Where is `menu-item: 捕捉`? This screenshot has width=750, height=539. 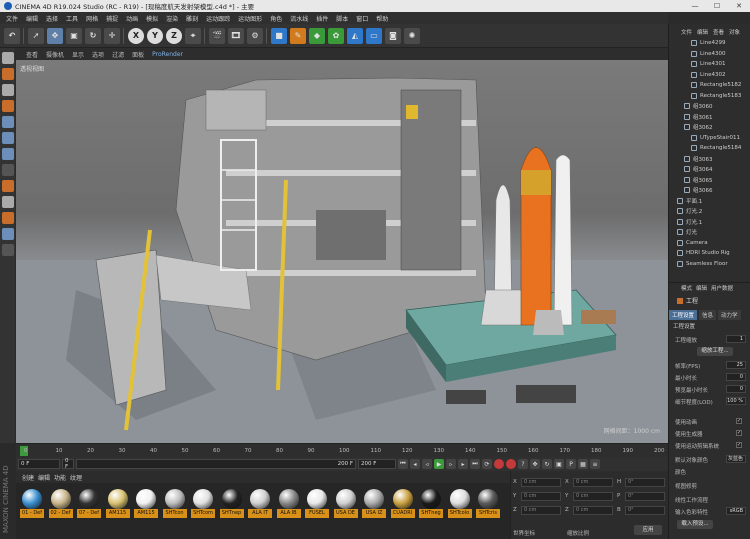
menu-item: 捕捉 is located at coordinates (112, 18).